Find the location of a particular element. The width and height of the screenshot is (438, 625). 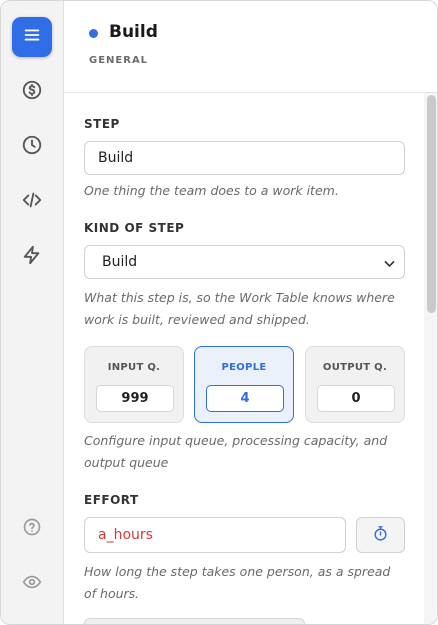

menu-button is located at coordinates (32, 37).